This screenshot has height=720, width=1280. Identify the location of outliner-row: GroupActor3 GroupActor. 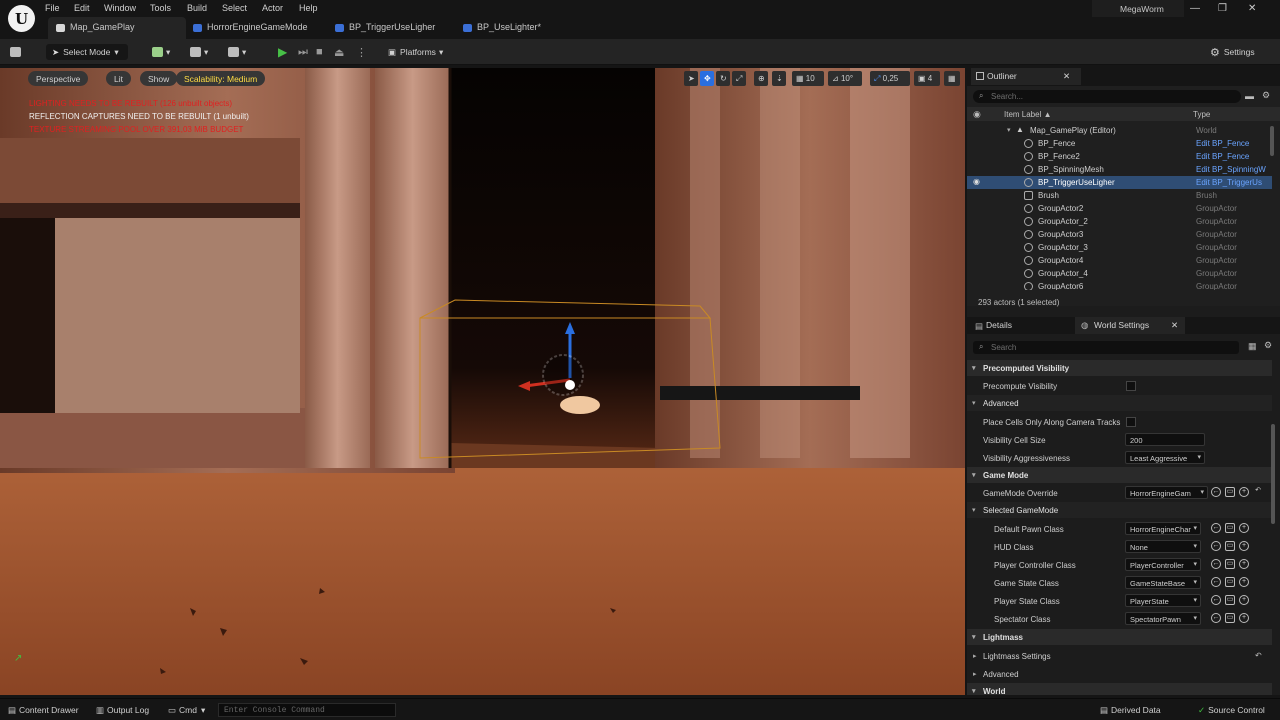
(1119, 234).